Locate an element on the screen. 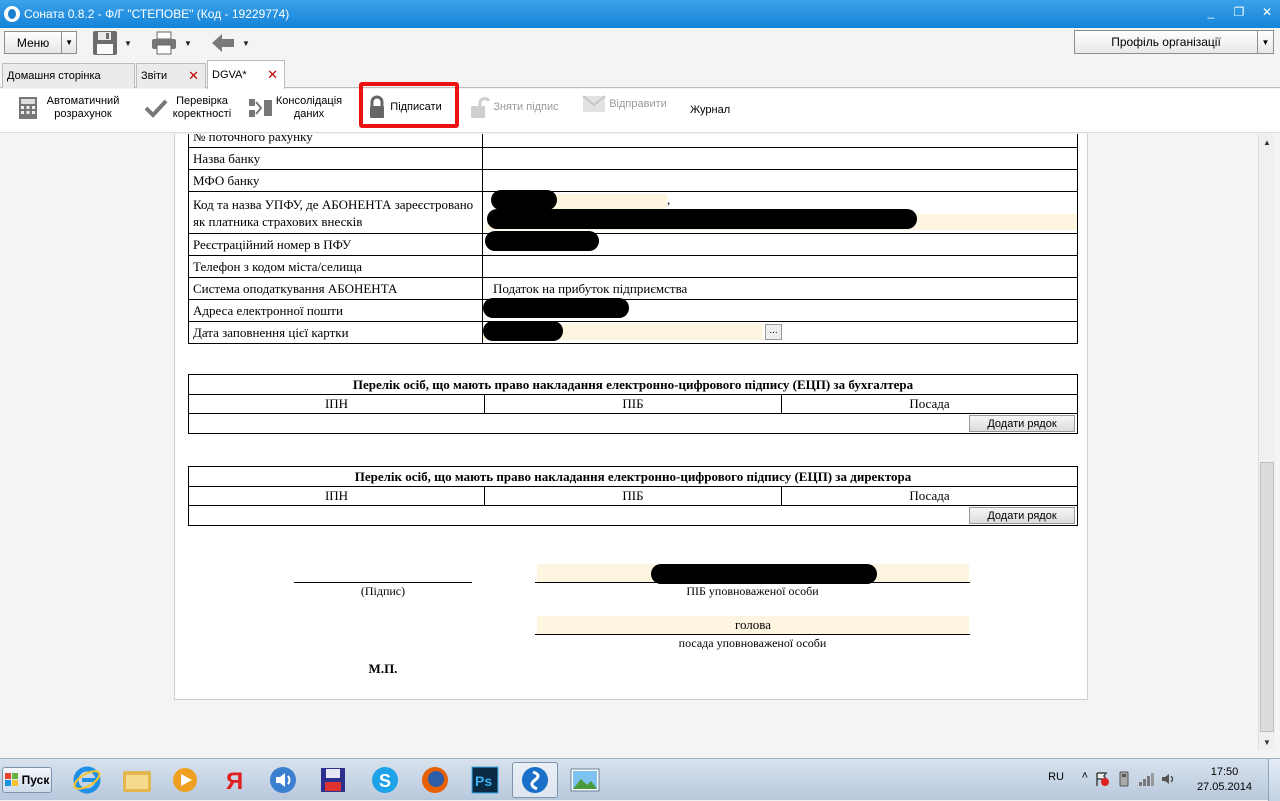 This screenshot has height=801, width=1280. internet-explorer-icon is located at coordinates (87, 780).